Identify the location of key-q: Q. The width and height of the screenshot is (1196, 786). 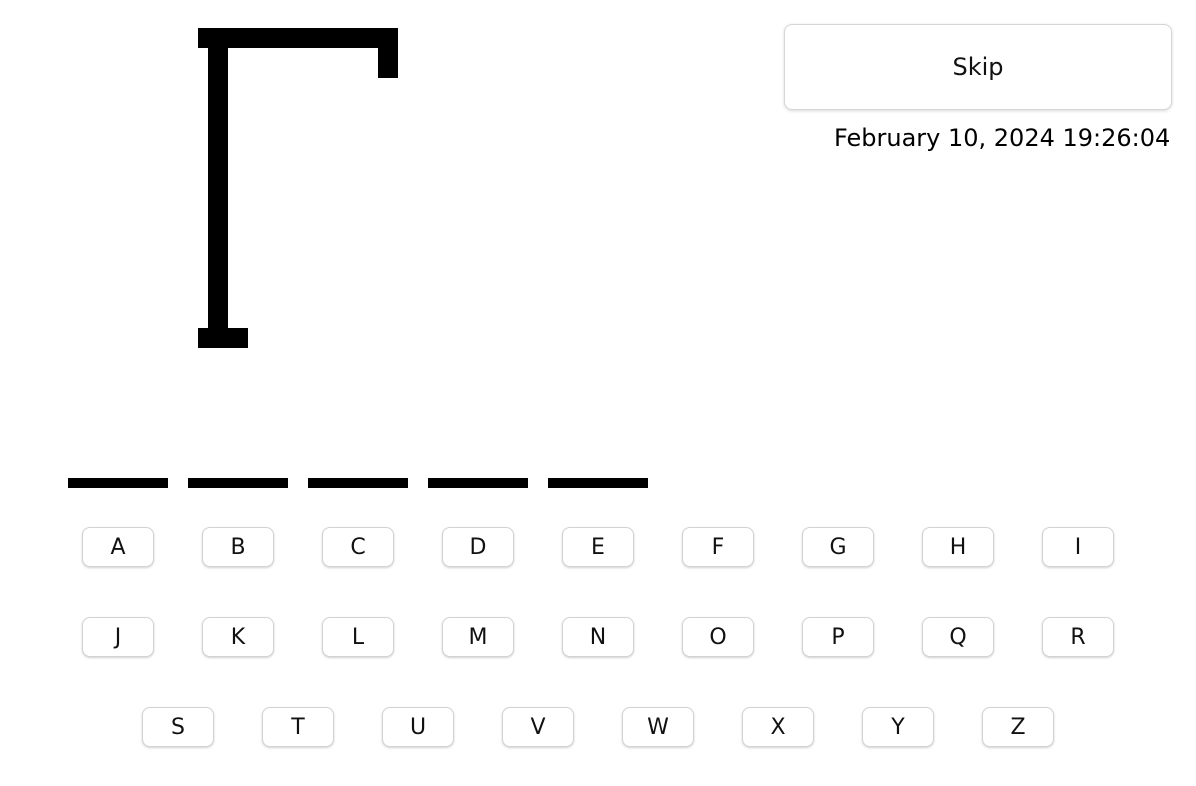
(958, 637).